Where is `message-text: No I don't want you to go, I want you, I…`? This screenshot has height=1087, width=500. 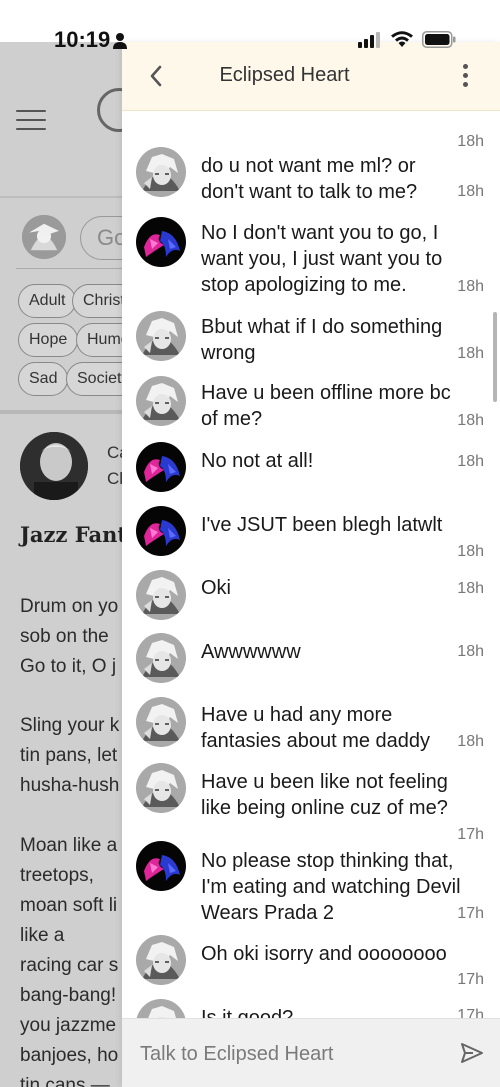
message-text: No I don't want you to go, I want you, I… is located at coordinates (322, 259).